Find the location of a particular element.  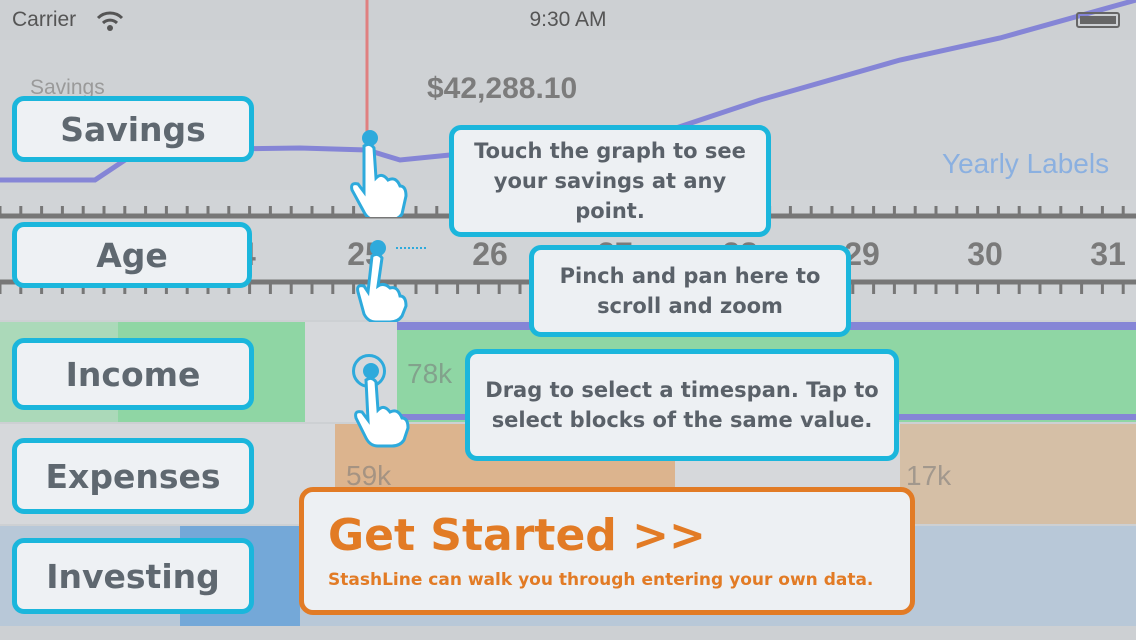

status-time: 9:30 AM is located at coordinates (568, 19).